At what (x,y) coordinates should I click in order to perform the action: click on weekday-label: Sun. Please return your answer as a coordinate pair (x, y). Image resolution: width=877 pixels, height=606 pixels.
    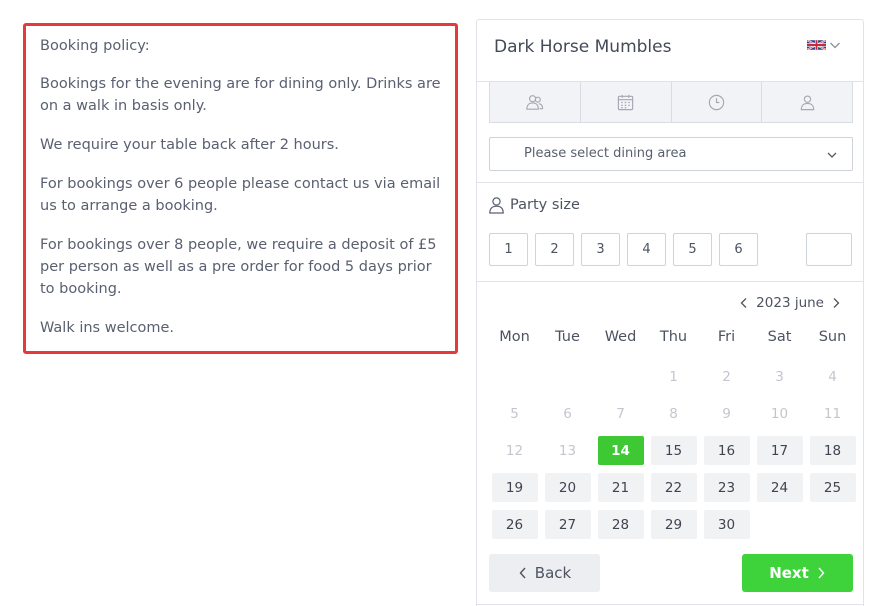
    Looking at the image, I should click on (832, 337).